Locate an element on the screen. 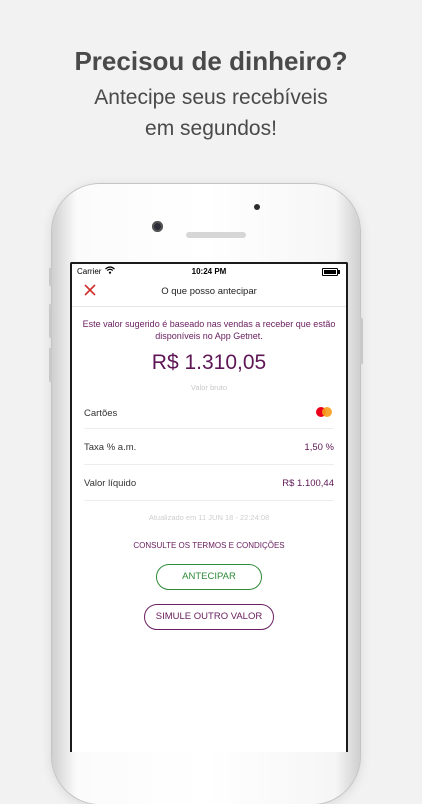  updated-timestamp: Atualizado em 11 JUN 18 - 22:24:08 is located at coordinates (209, 517).